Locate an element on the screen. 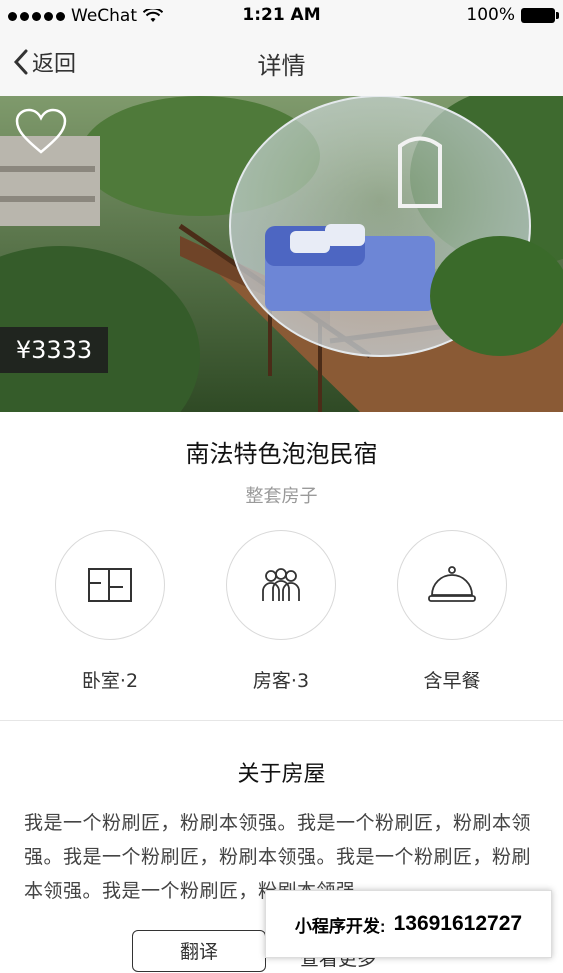  battery-status: 100% is located at coordinates (512, 15).